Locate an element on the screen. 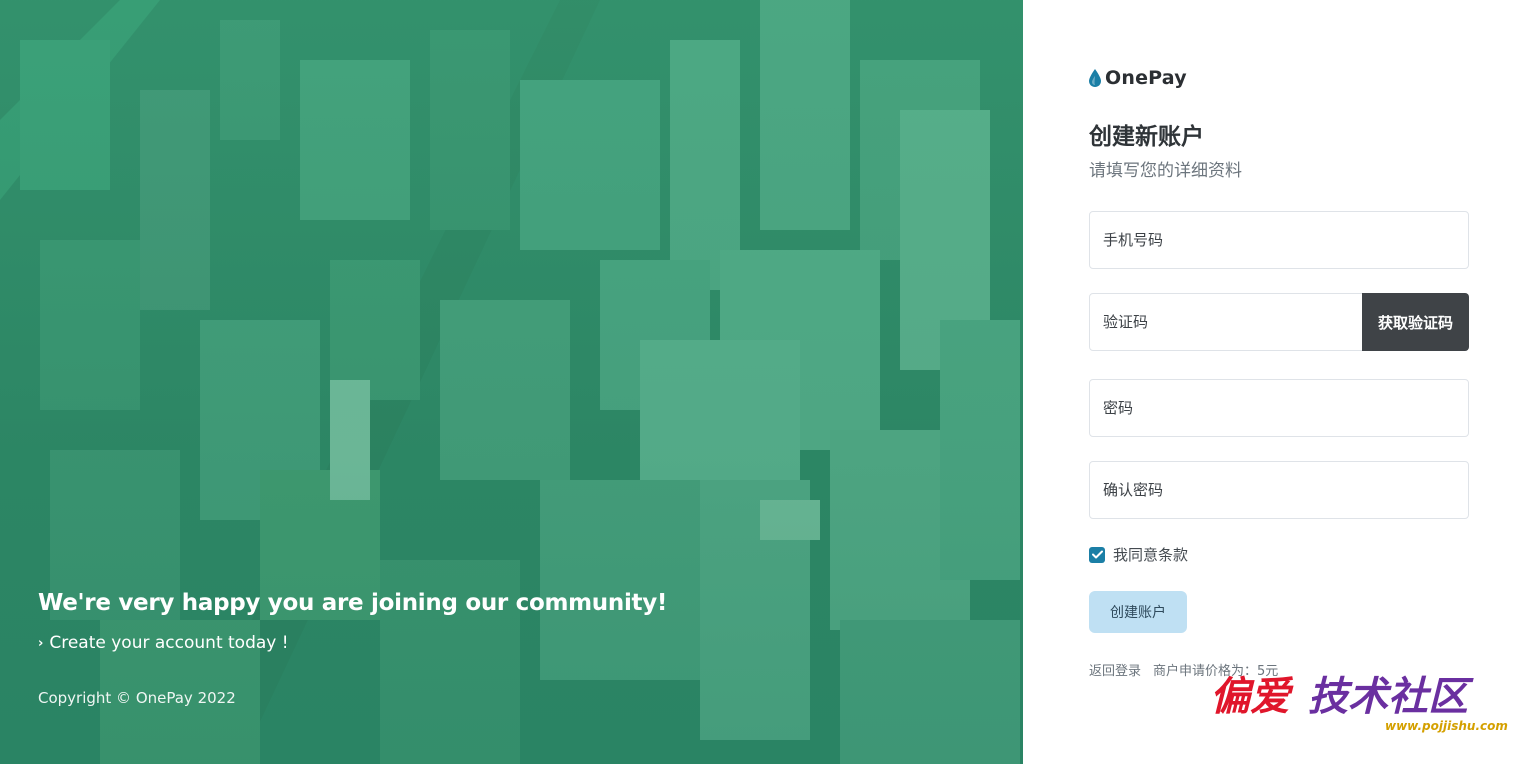 Image resolution: width=1534 pixels, height=764 pixels. svg-text: 技术社区 is located at coordinates (1391, 696).